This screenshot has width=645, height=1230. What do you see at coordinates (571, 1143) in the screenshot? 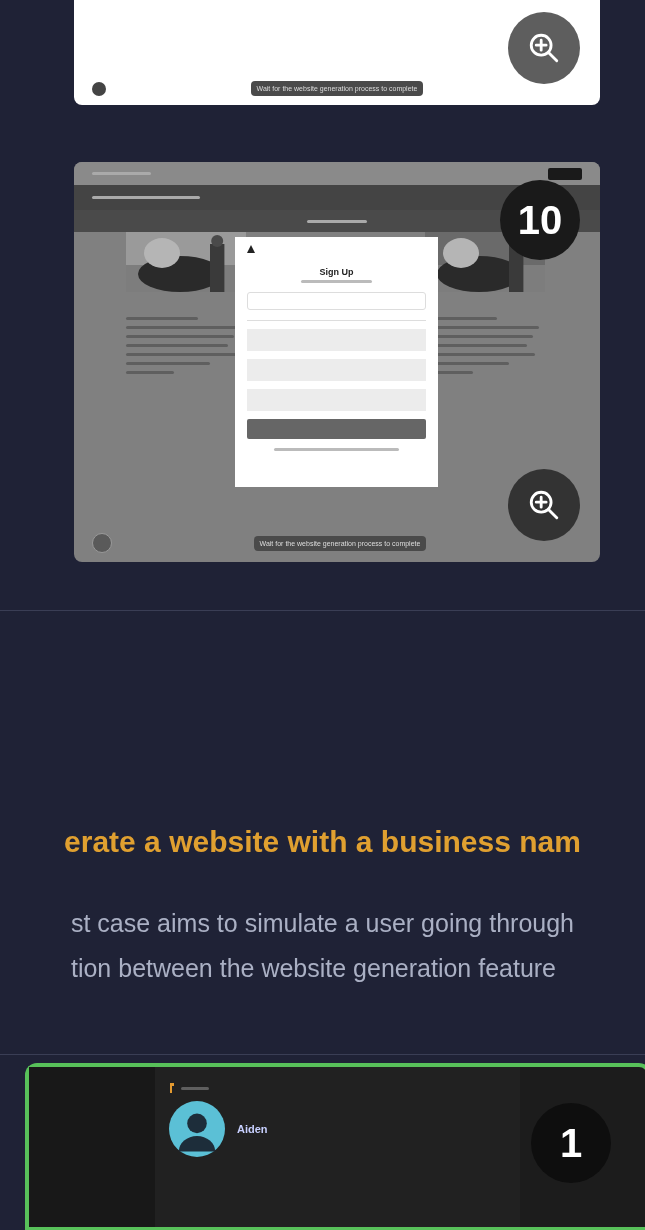
I see `step-badge: 1` at bounding box center [571, 1143].